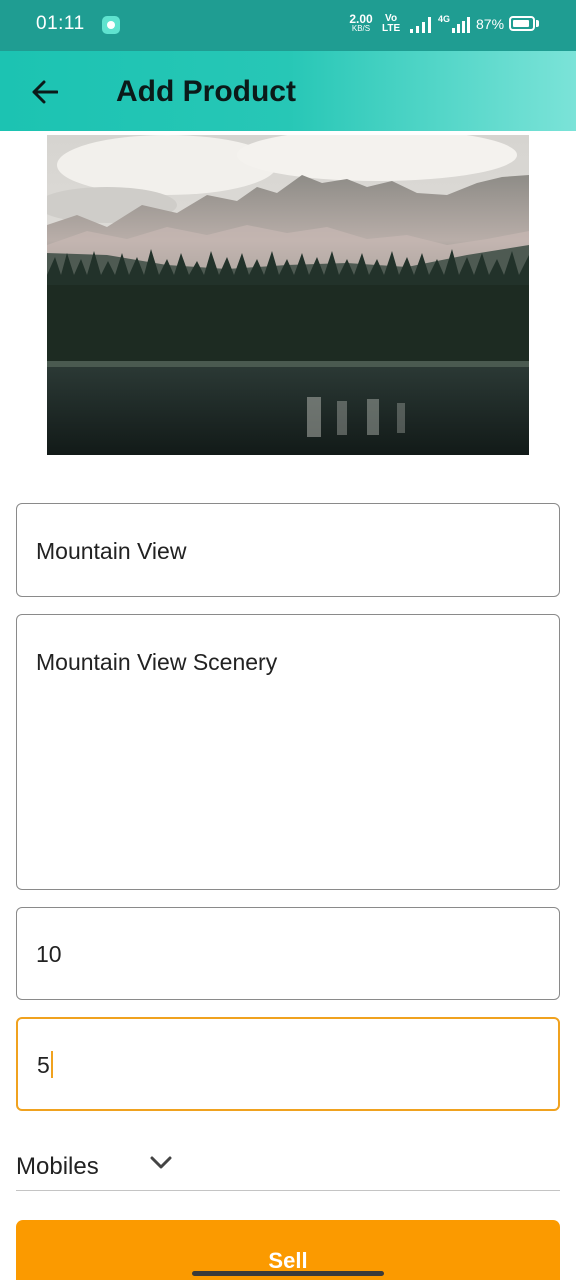  I want to click on back-button, so click(45, 92).